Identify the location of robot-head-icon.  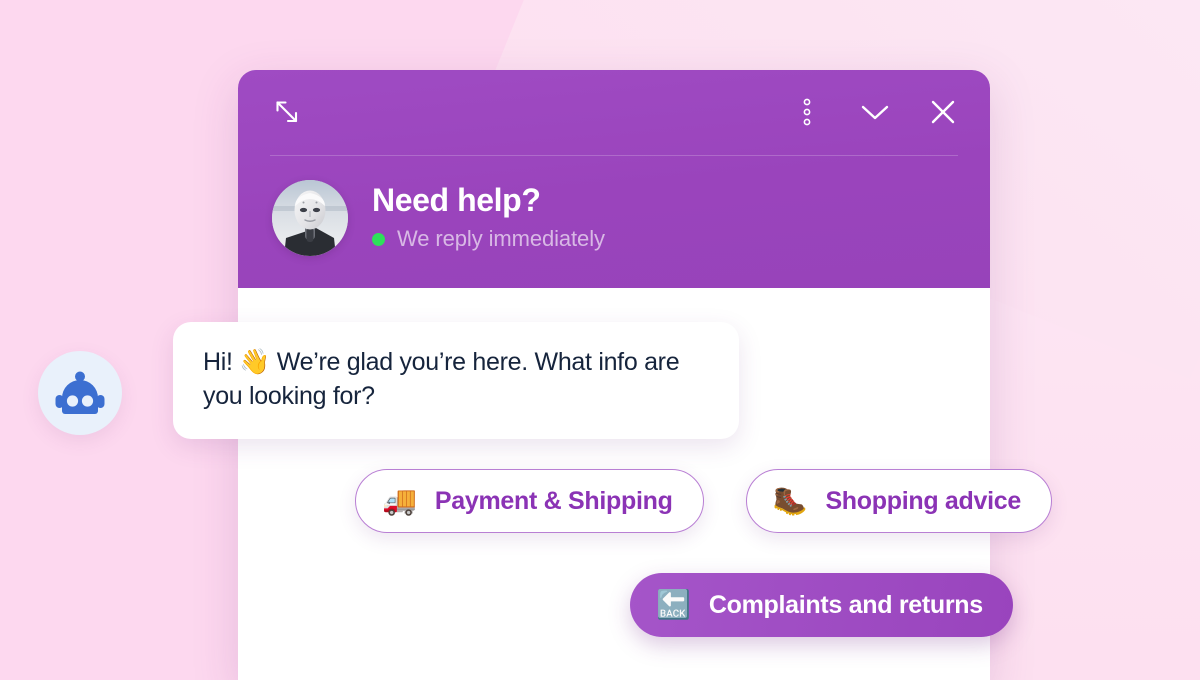
(80, 393).